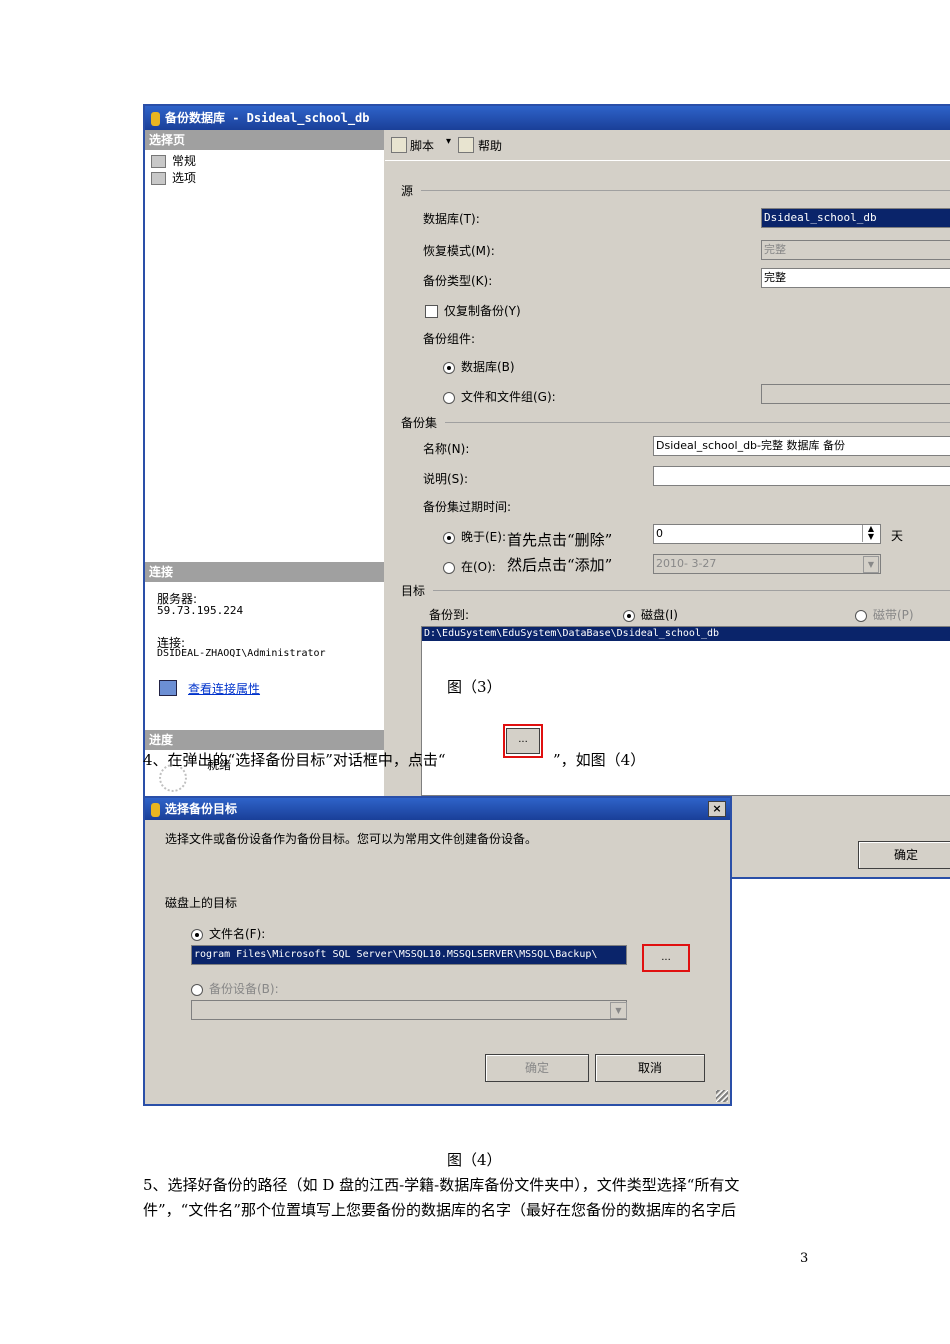 This screenshot has height=1344, width=950. I want to click on page-label-options: 选项, so click(184, 178).